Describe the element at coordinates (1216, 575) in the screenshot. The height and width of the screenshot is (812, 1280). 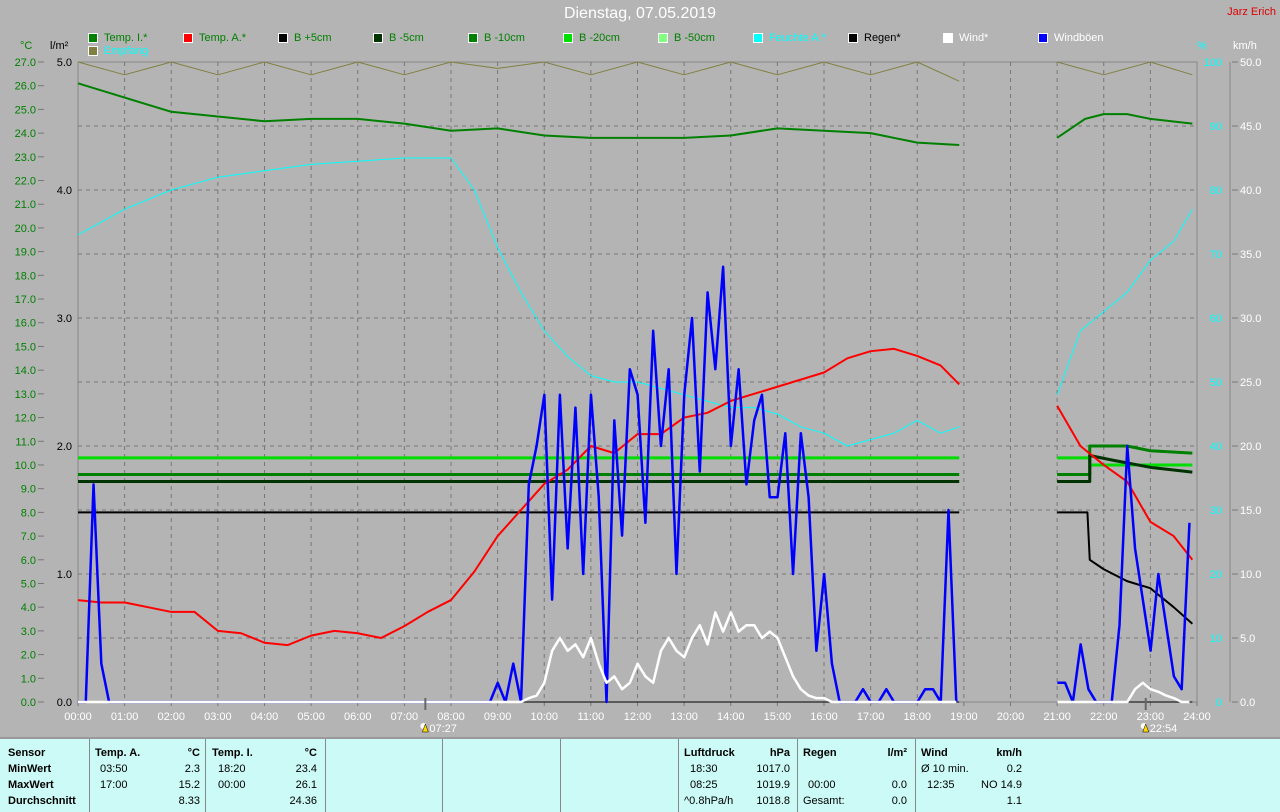
I see `humidity-tick-label: 20` at that location.